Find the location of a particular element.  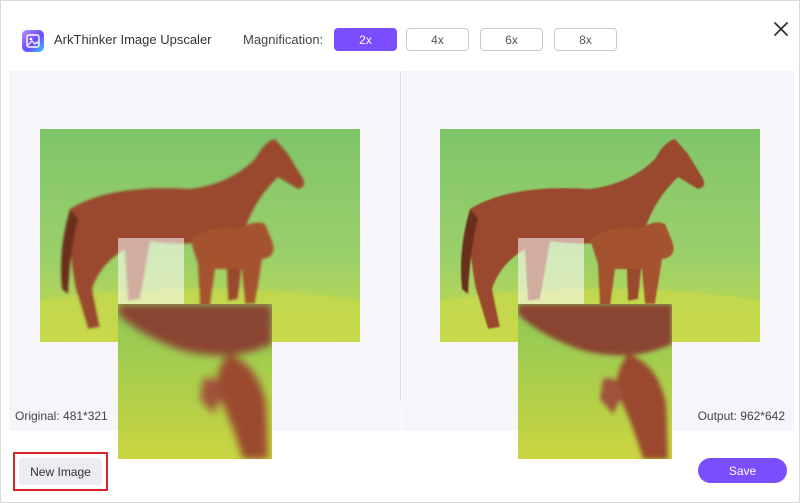

close-button is located at coordinates (781, 29).